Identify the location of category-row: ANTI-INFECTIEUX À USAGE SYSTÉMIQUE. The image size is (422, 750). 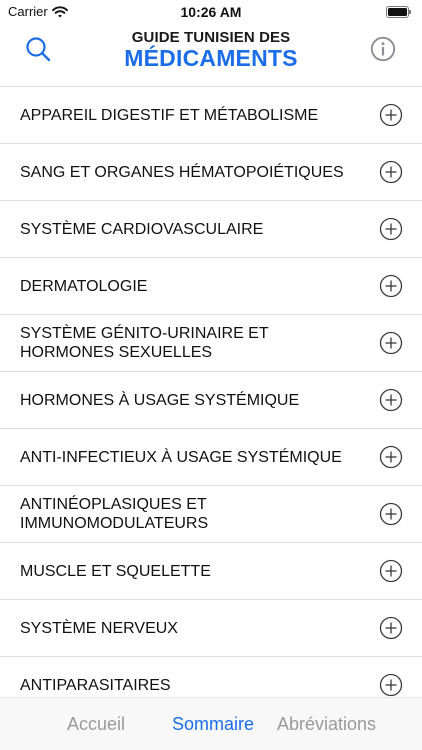
(211, 456).